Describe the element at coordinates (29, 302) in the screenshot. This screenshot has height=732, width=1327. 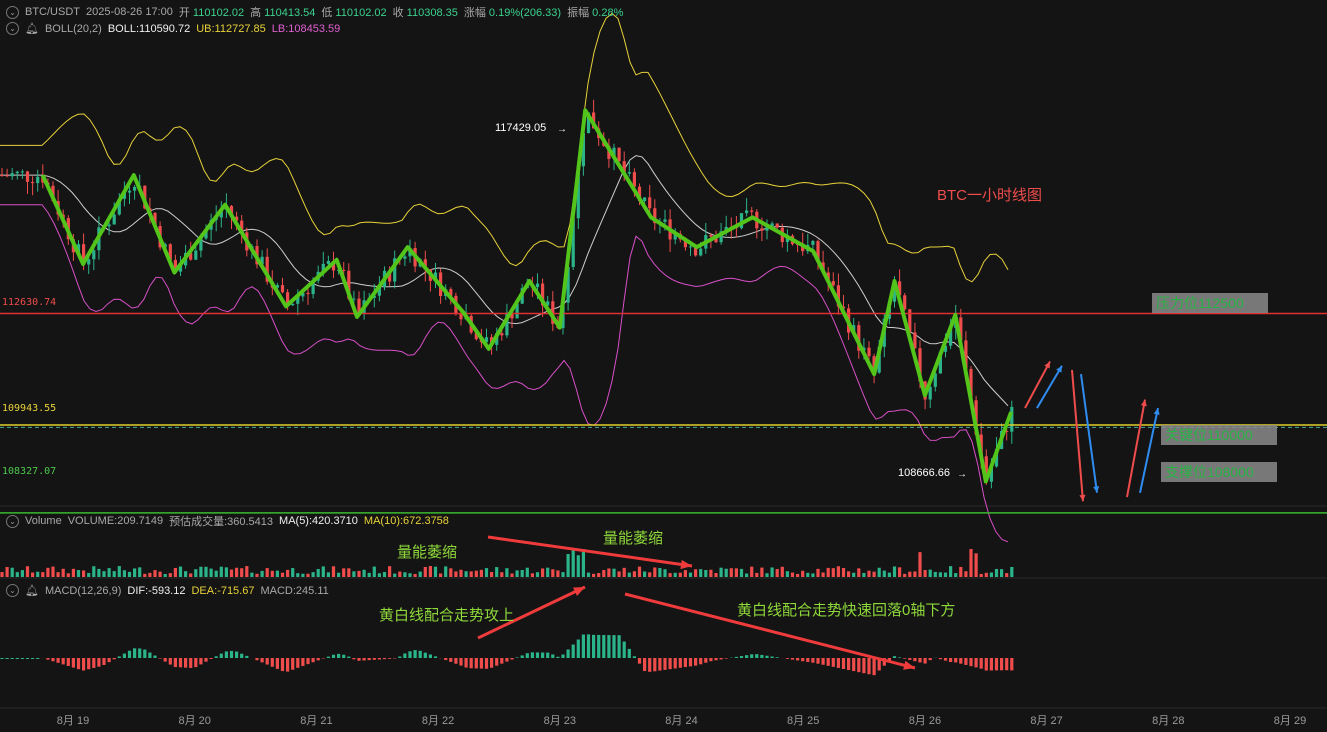
I see `red-line-price-label: 112630.74` at that location.